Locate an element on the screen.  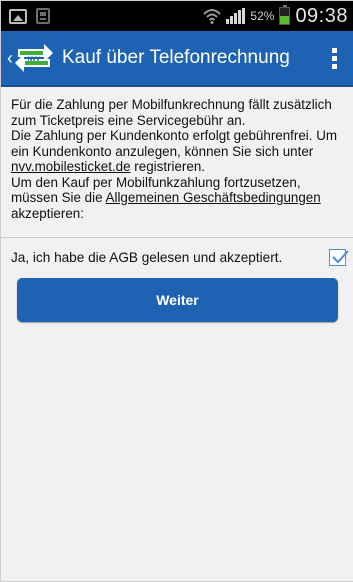
action-bar: ‹ NVV Kauf über Telefonrechnung is located at coordinates (177, 59).